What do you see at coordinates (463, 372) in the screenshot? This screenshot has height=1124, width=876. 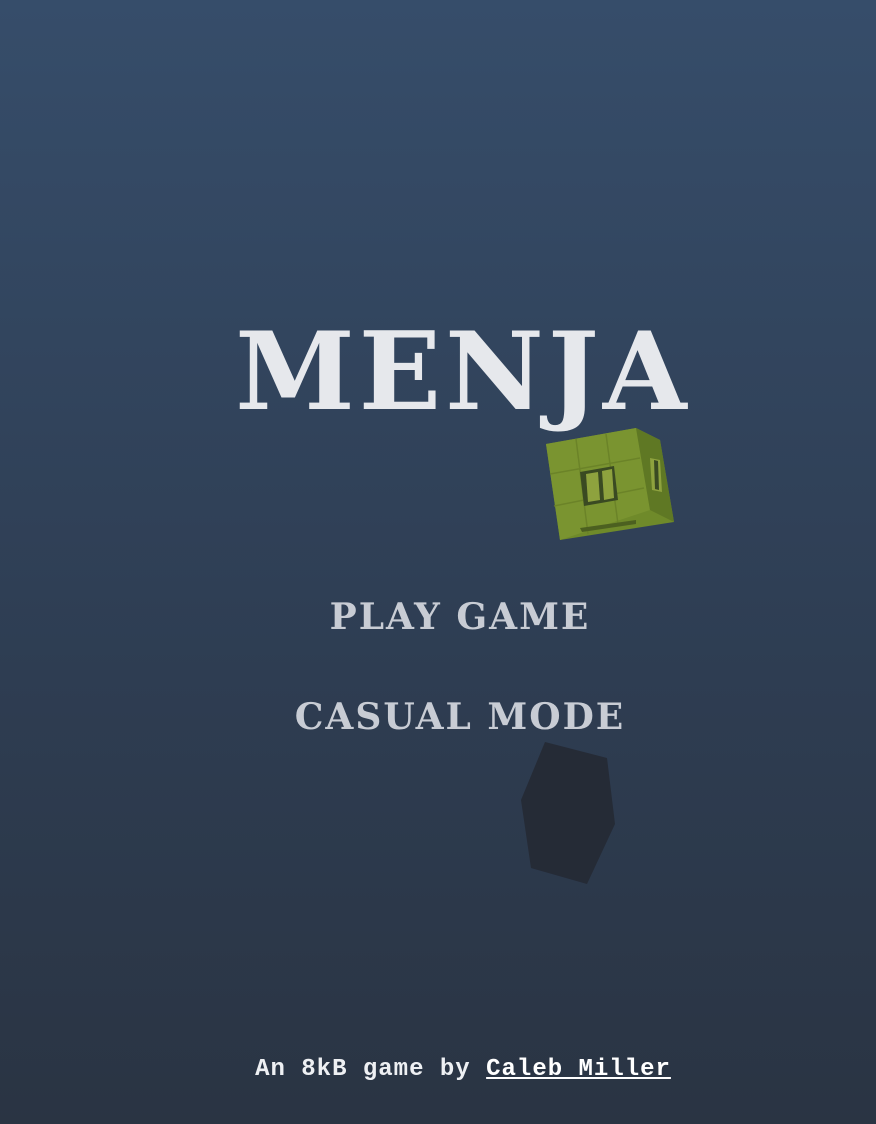 I see `game-title: MENJA` at bounding box center [463, 372].